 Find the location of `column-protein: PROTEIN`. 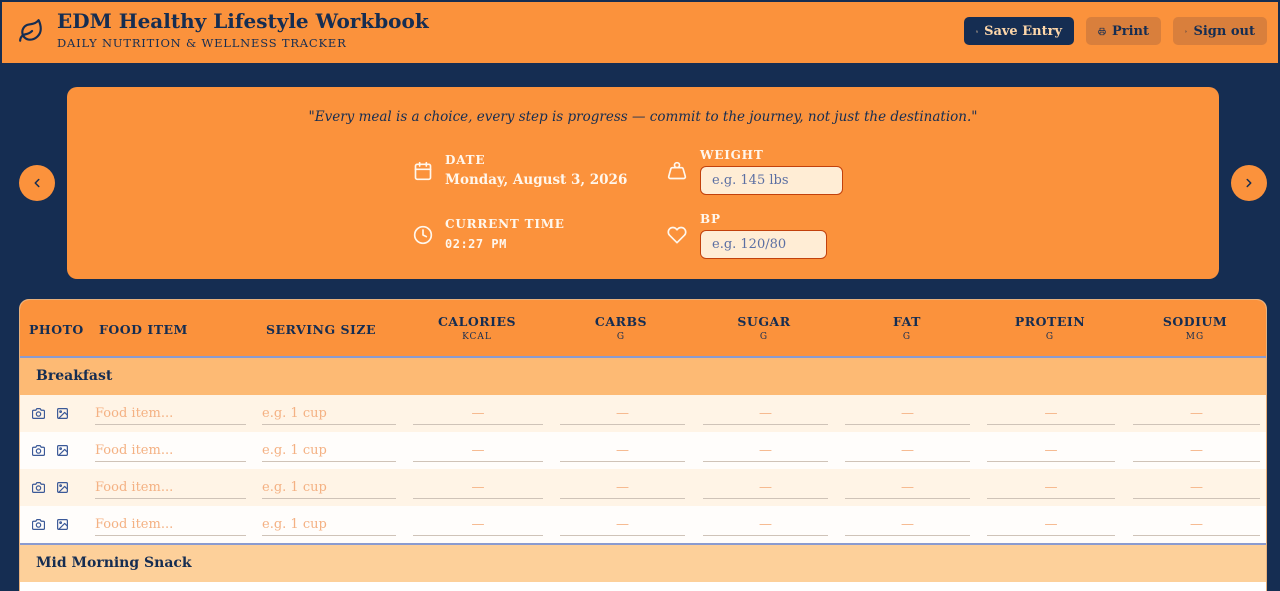

column-protein: PROTEIN is located at coordinates (1050, 321).